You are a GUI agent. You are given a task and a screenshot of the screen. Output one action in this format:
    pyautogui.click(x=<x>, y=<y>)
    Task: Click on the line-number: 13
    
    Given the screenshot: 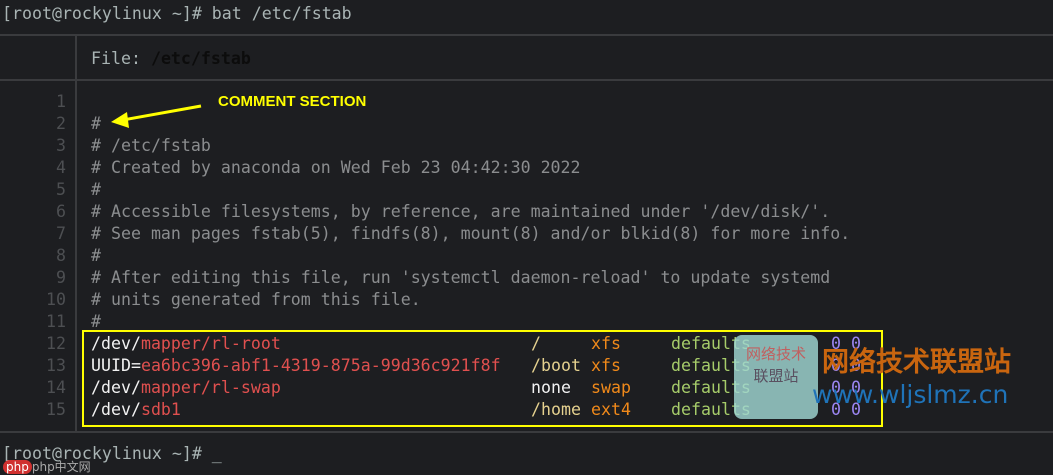 What is the action you would take?
    pyautogui.click(x=56, y=365)
    